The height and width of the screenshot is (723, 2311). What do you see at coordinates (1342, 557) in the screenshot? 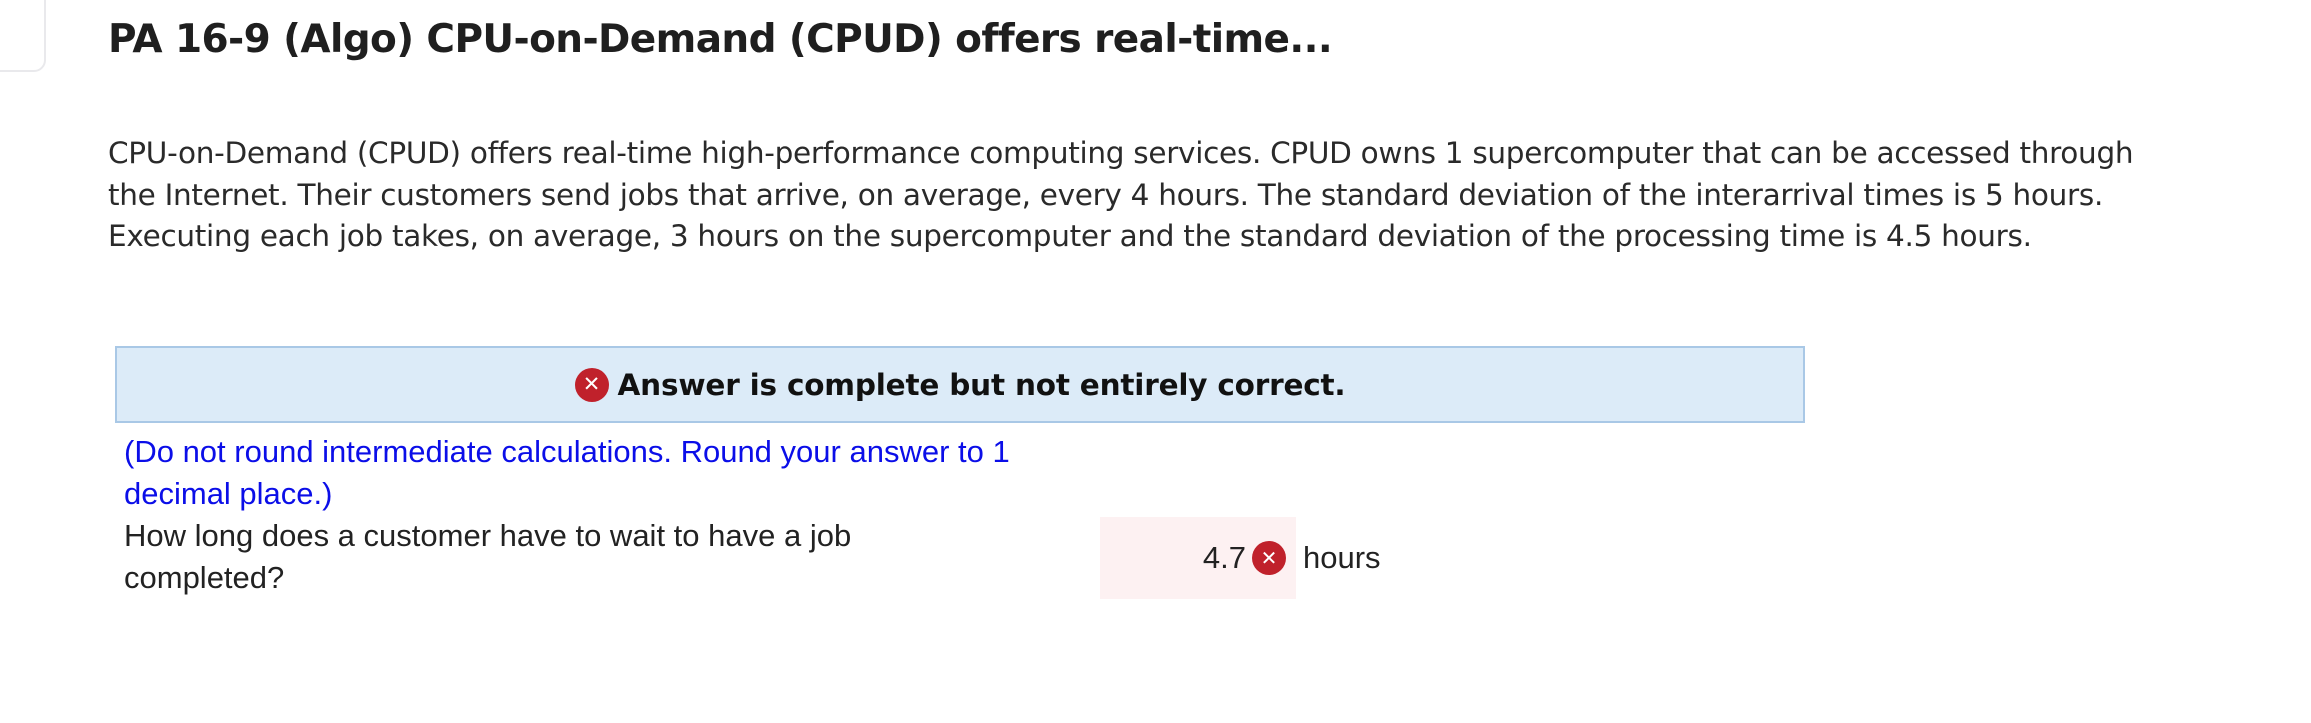
I see `answer-unit: hours` at bounding box center [1342, 557].